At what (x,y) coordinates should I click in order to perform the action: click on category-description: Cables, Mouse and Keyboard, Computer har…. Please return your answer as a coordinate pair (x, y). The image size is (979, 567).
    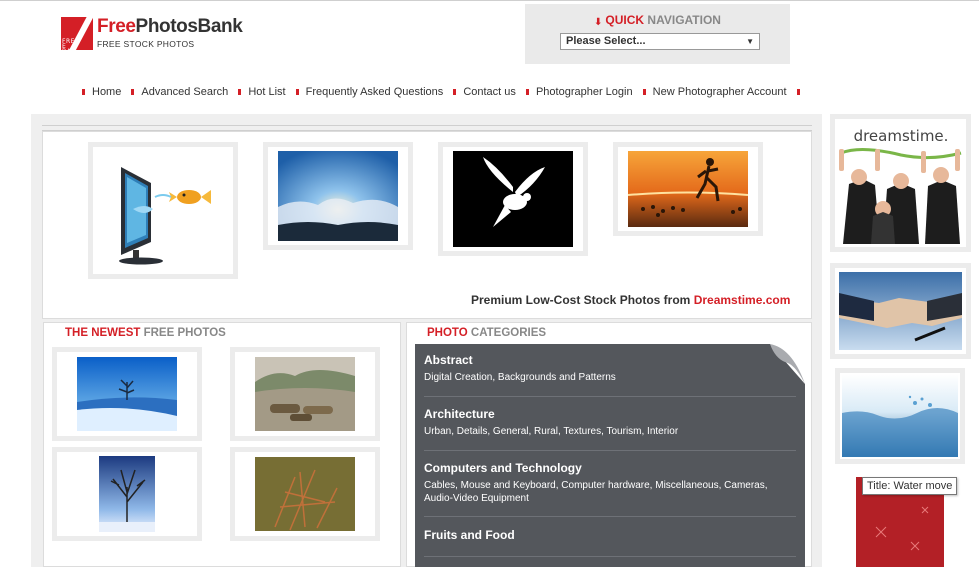
    Looking at the image, I should click on (596, 492).